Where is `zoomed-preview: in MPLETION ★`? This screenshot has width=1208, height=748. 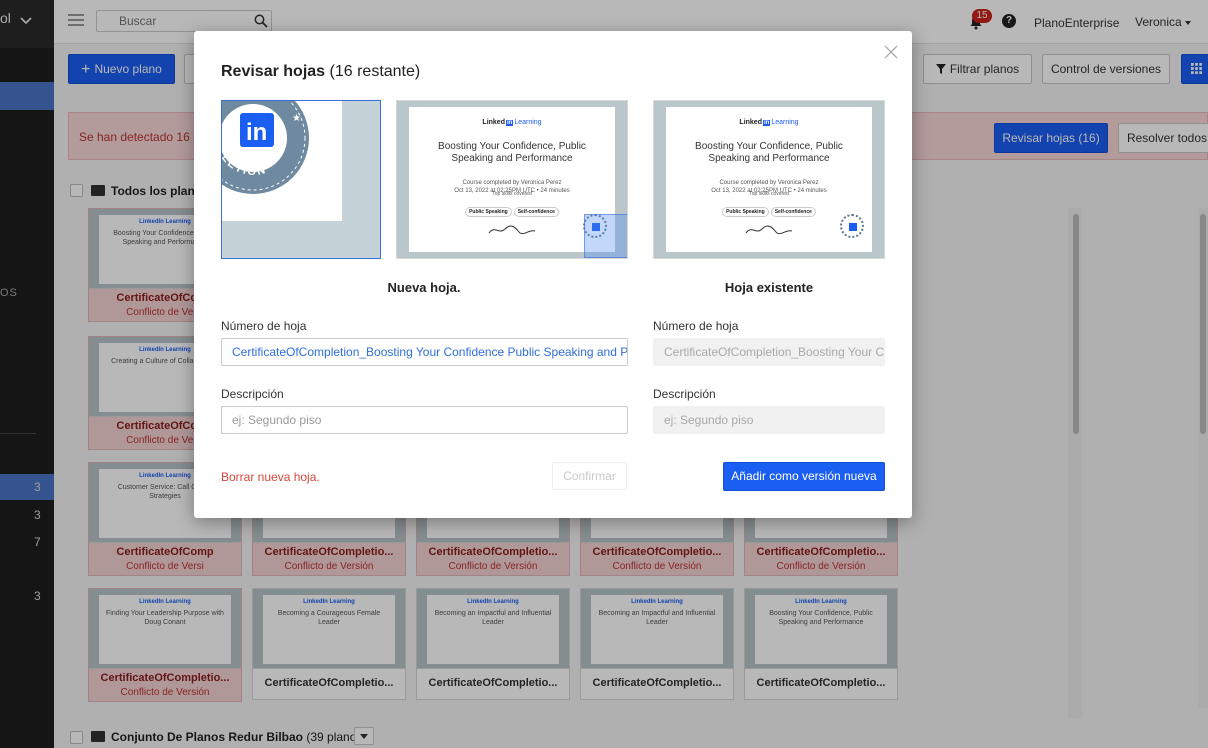 zoomed-preview: in MPLETION ★ is located at coordinates (301, 179).